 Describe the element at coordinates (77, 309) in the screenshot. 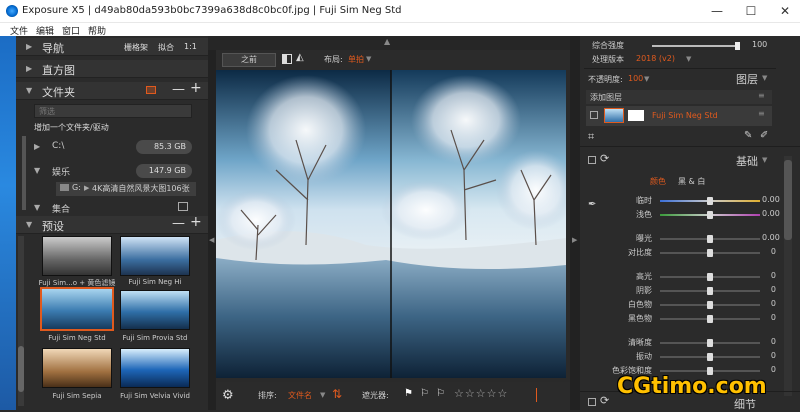

I see `preset-thumb-selected` at that location.